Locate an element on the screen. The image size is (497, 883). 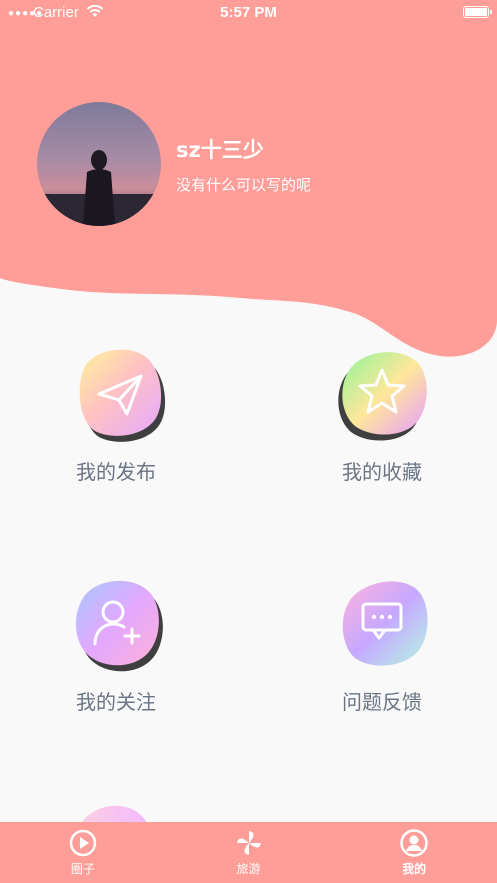
username: sz十三少 is located at coordinates (220, 150).